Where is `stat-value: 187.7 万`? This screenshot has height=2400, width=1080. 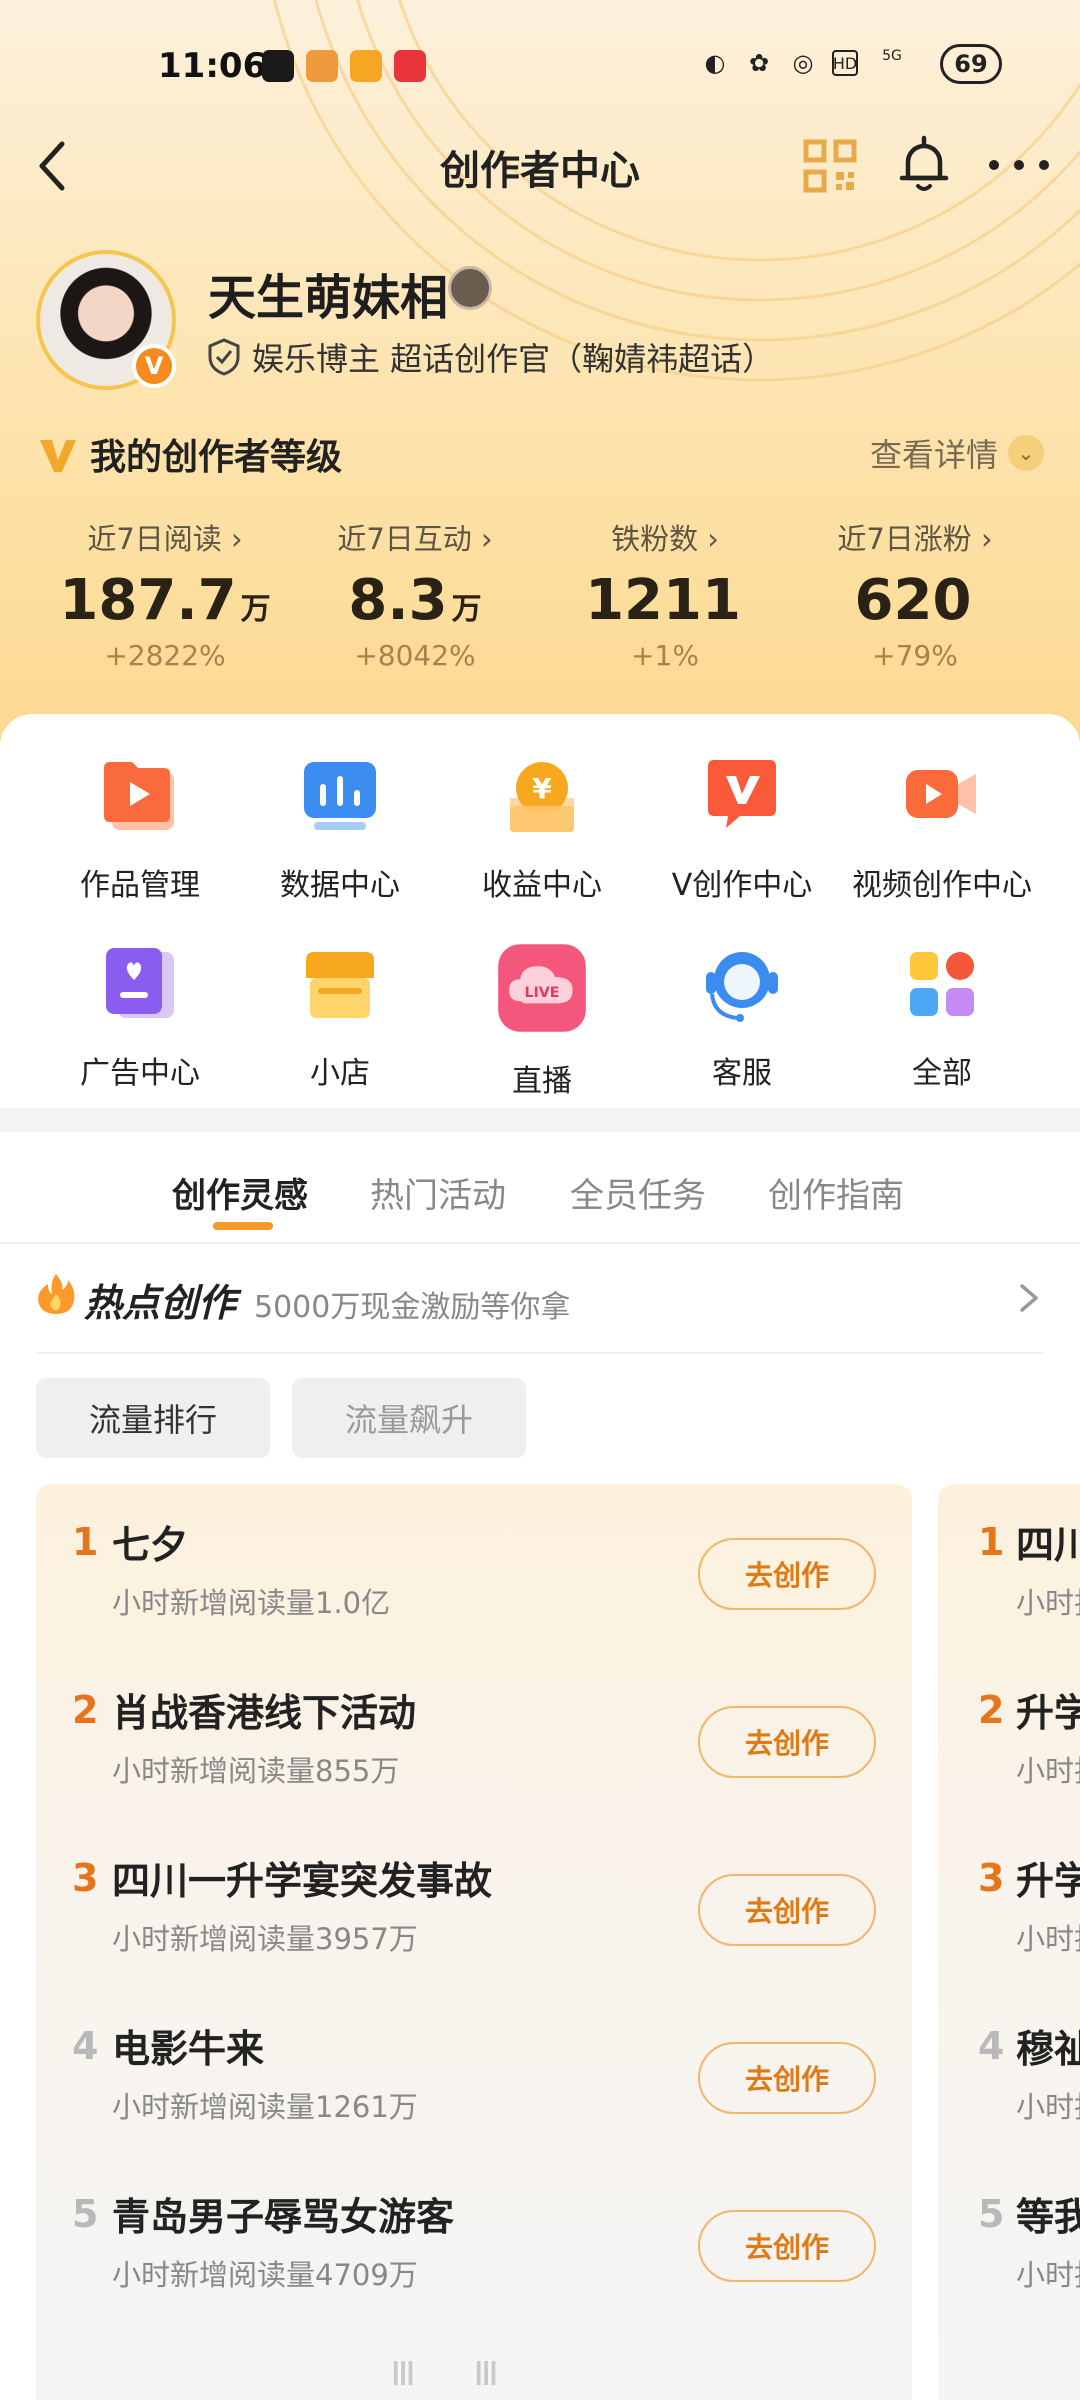
stat-value: 187.7 万 is located at coordinates (165, 600).